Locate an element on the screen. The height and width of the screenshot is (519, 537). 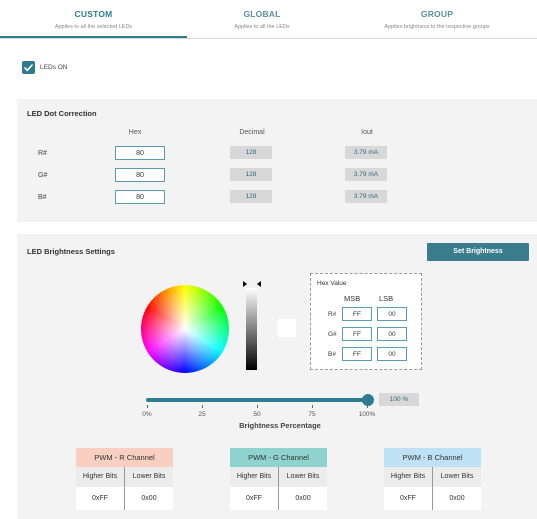
slider-tick-label: 25 is located at coordinates (202, 414).